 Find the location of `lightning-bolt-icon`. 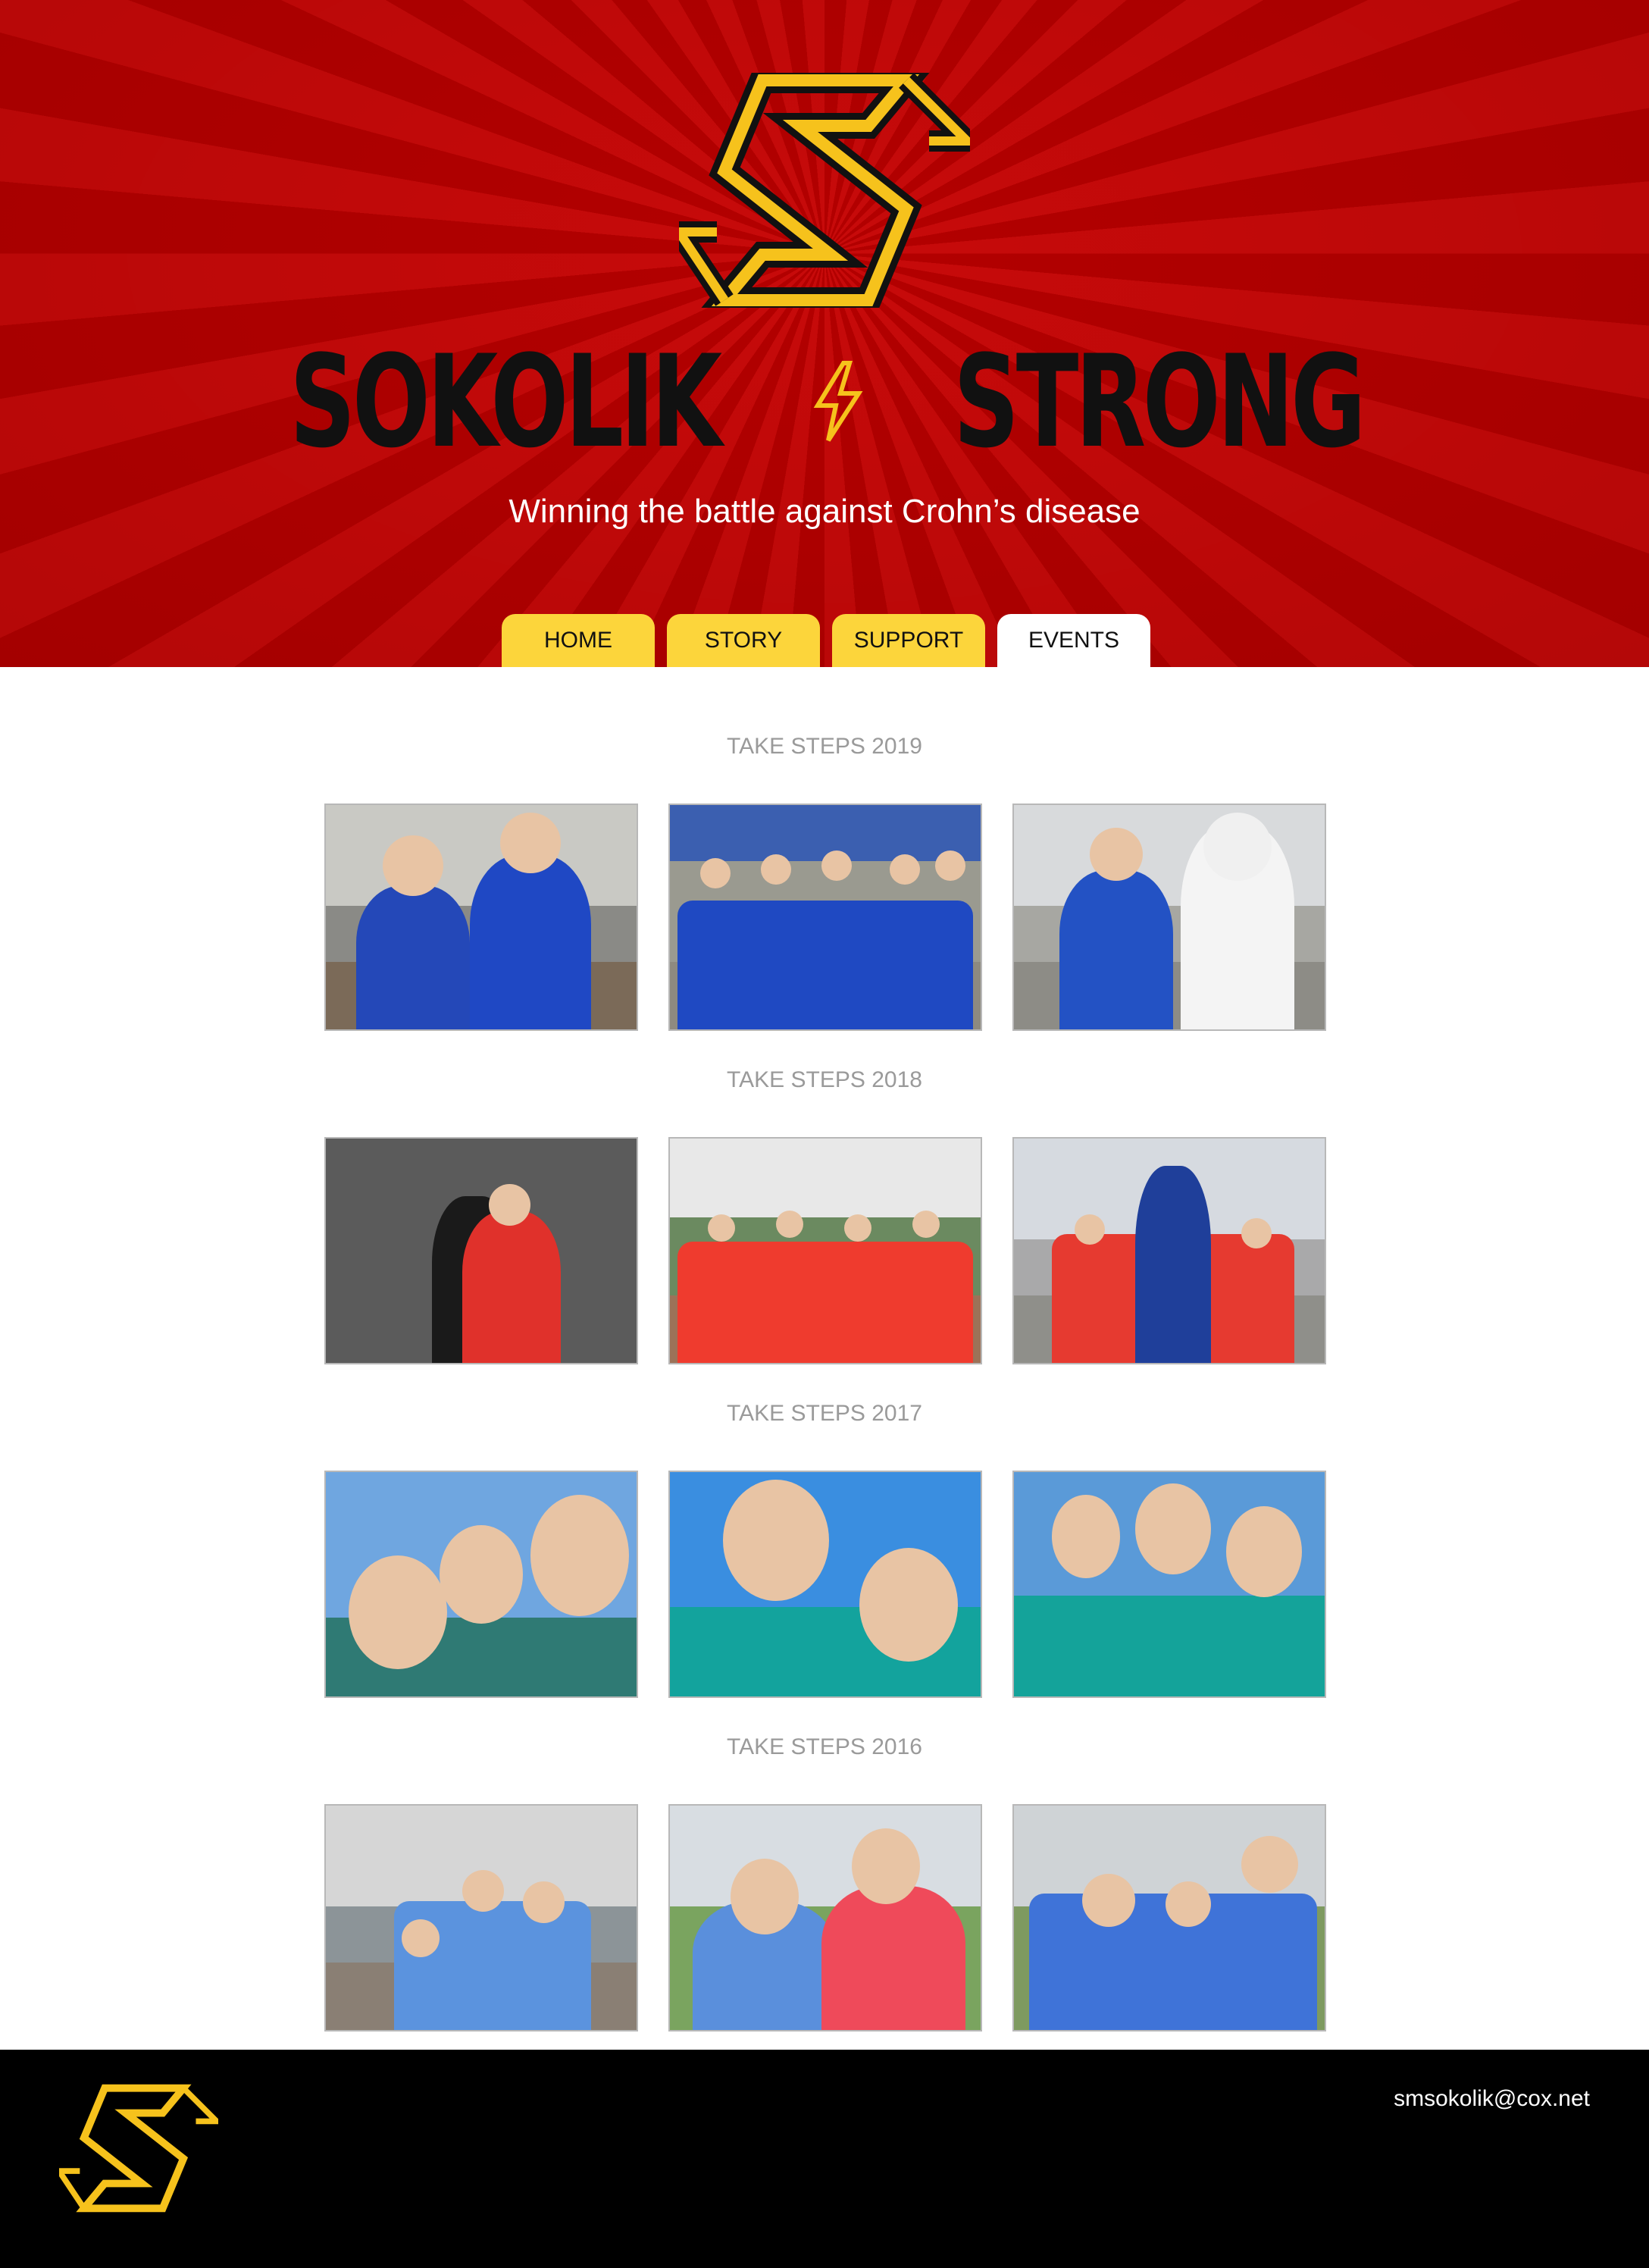

lightning-bolt-icon is located at coordinates (838, 401).